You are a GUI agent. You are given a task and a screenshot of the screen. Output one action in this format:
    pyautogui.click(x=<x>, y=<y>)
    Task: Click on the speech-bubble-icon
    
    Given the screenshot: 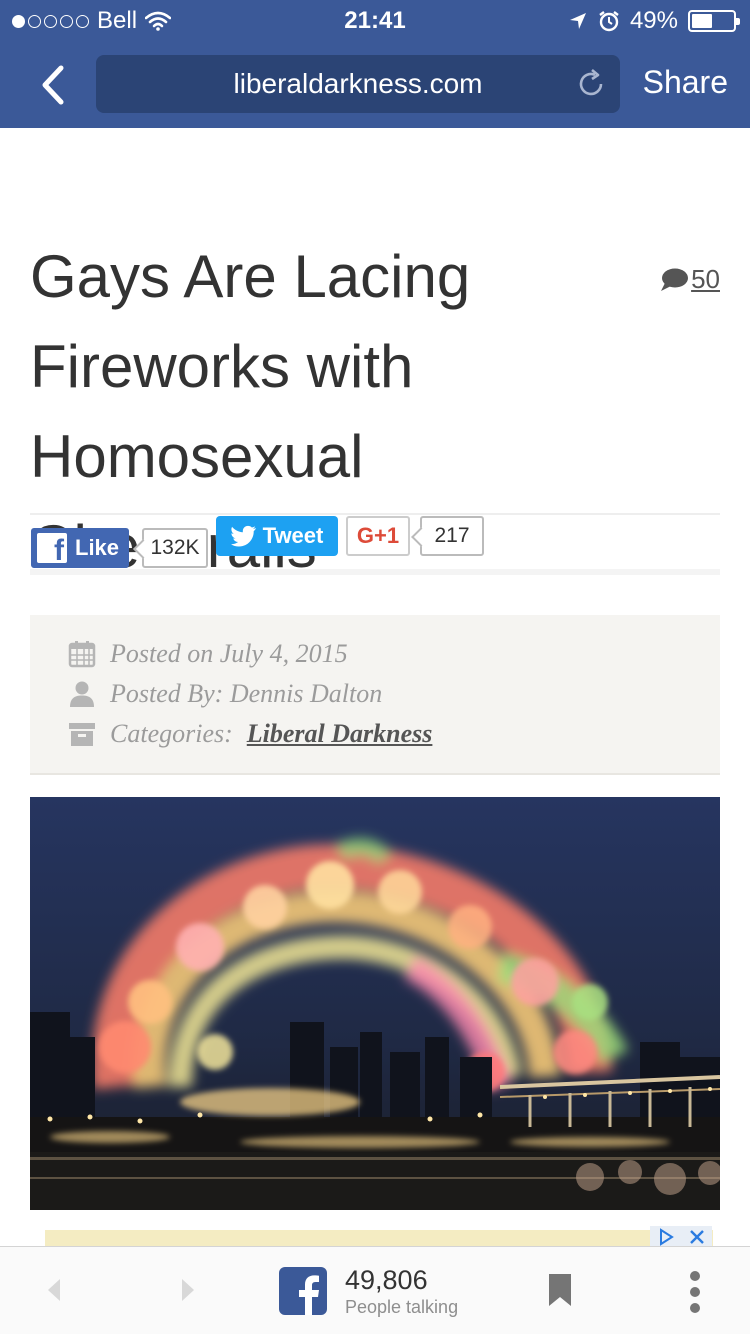 What is the action you would take?
    pyautogui.click(x=675, y=279)
    